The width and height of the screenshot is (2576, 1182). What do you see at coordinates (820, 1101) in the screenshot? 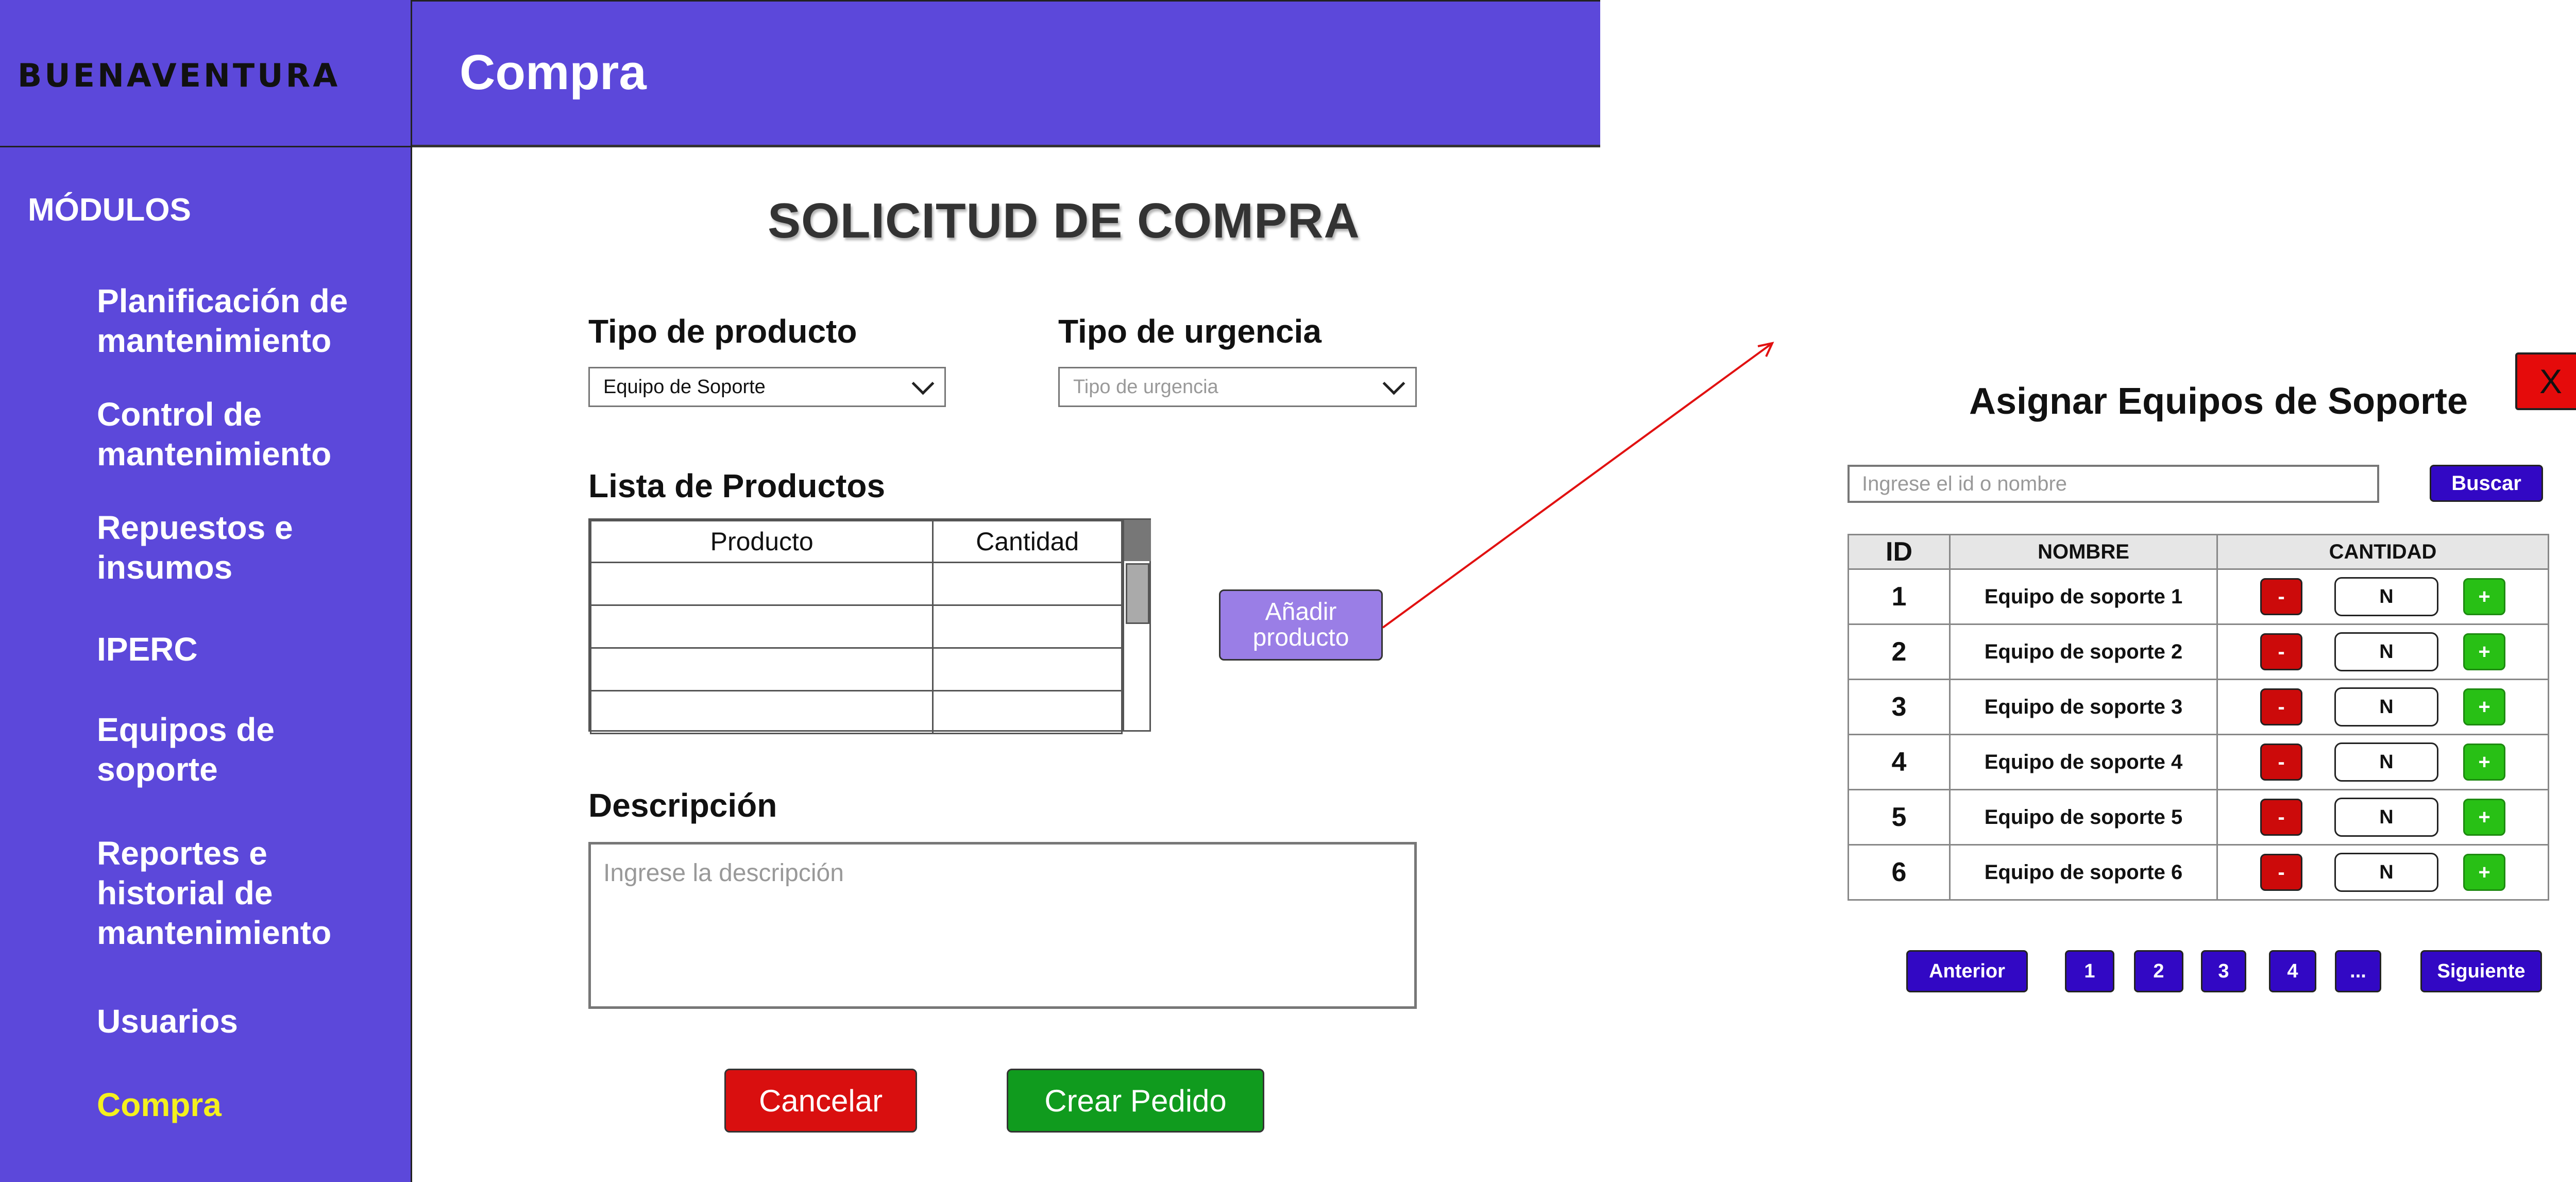
I see `cancel-button: Cancelar` at bounding box center [820, 1101].